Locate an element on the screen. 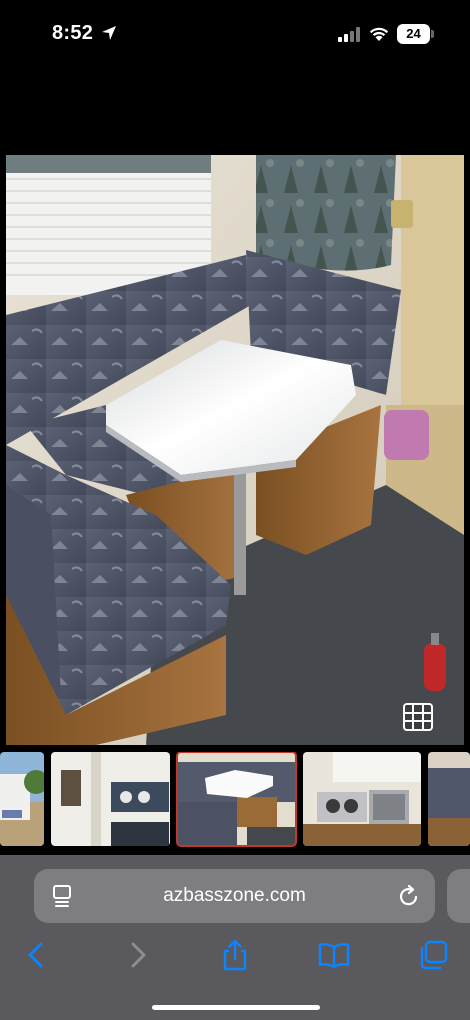 Image resolution: width=470 pixels, height=1020 pixels. url-text: azbasszone.com is located at coordinates (234, 896).